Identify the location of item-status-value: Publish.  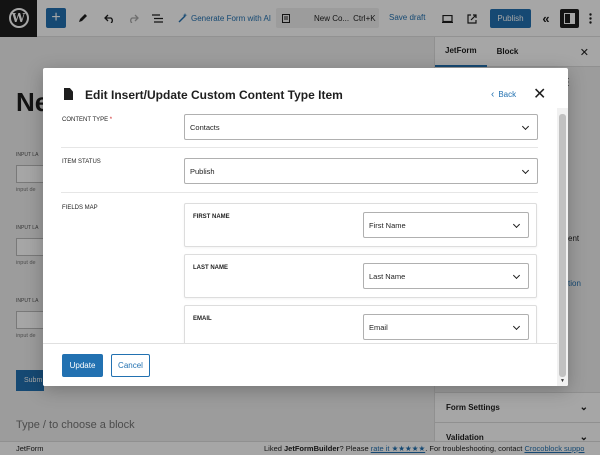
(202, 171).